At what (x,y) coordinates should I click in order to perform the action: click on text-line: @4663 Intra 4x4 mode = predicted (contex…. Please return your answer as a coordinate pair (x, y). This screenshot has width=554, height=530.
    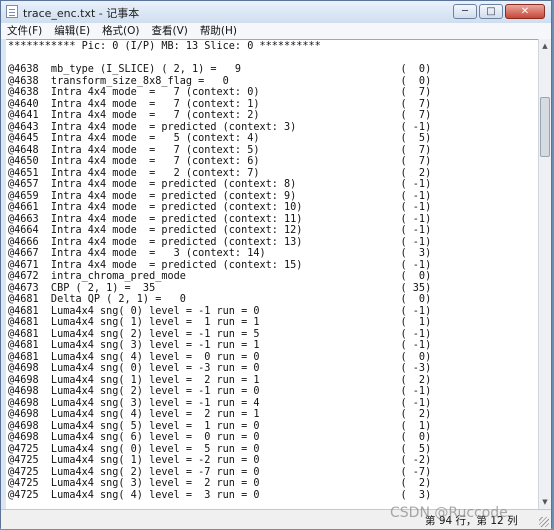
    Looking at the image, I should click on (219, 219).